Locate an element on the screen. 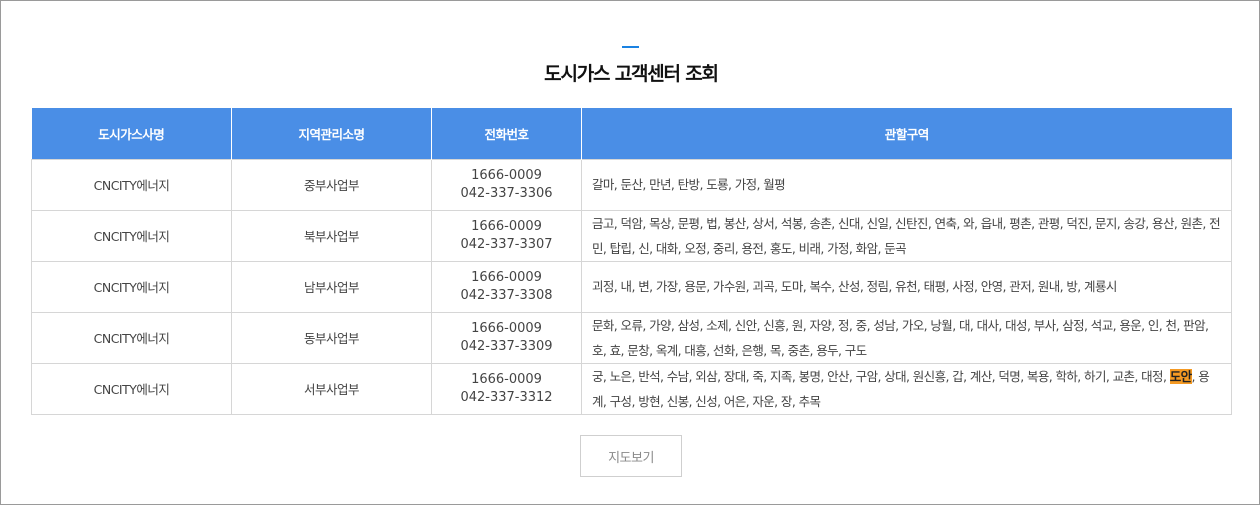  phone-secondary: 042-337-3309 is located at coordinates (506, 346).